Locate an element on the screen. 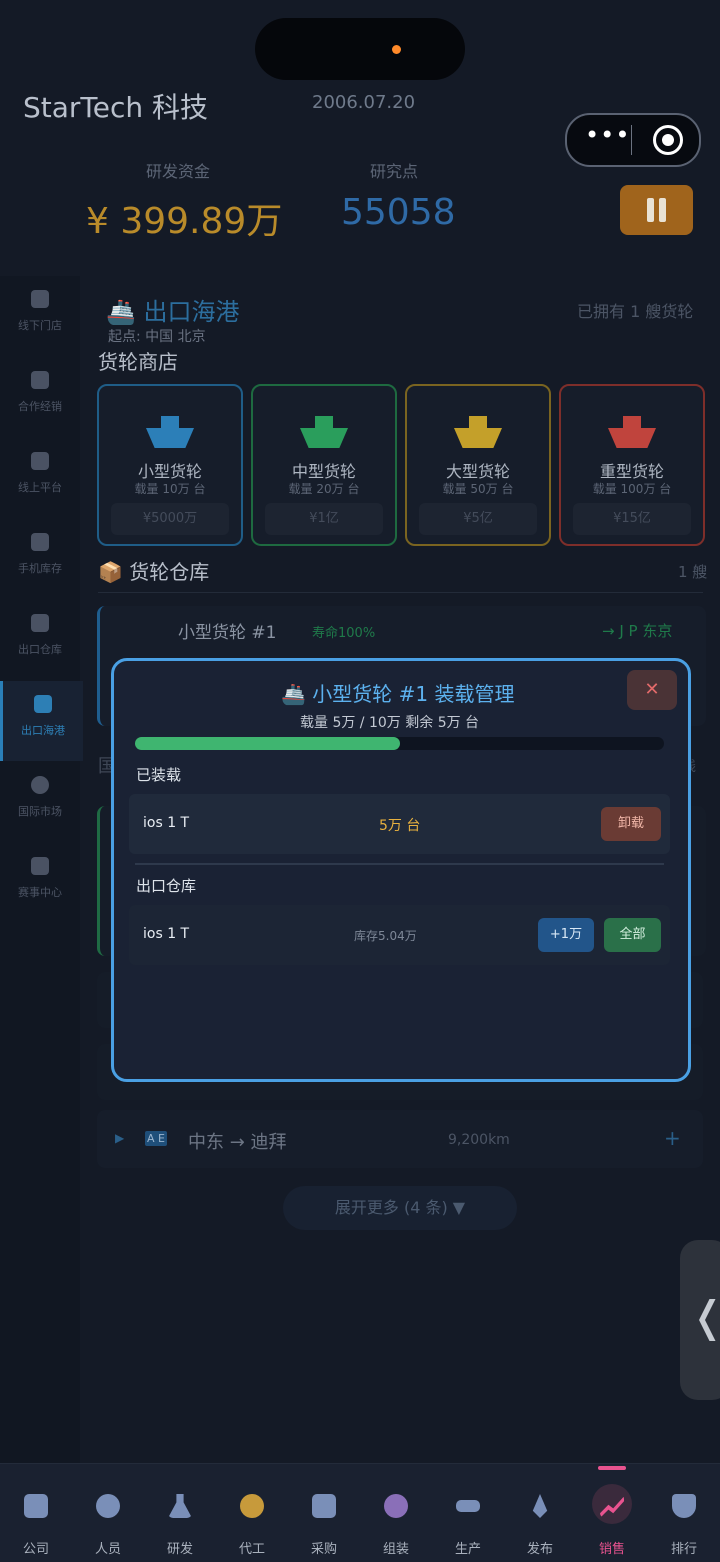  nav-production: 生产 is located at coordinates (468, 1513).